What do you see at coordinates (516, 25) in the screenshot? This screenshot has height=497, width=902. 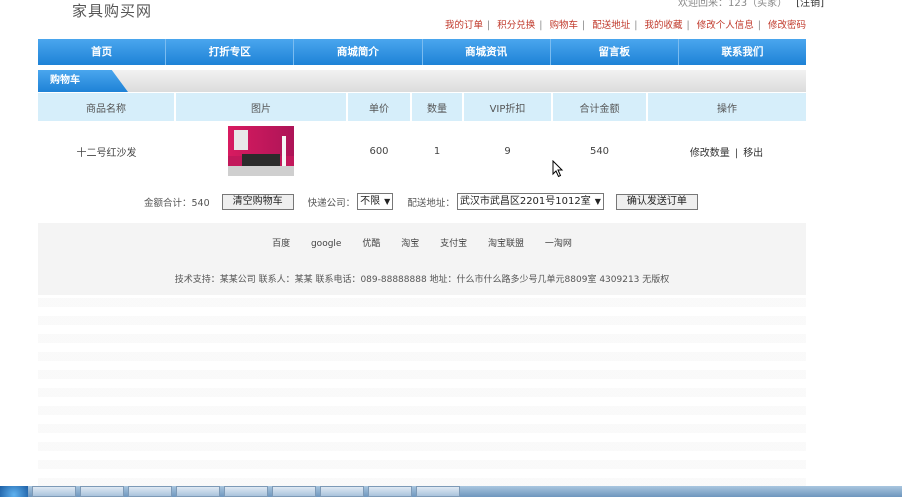 I see `link-points-exchange: 积分兑换` at bounding box center [516, 25].